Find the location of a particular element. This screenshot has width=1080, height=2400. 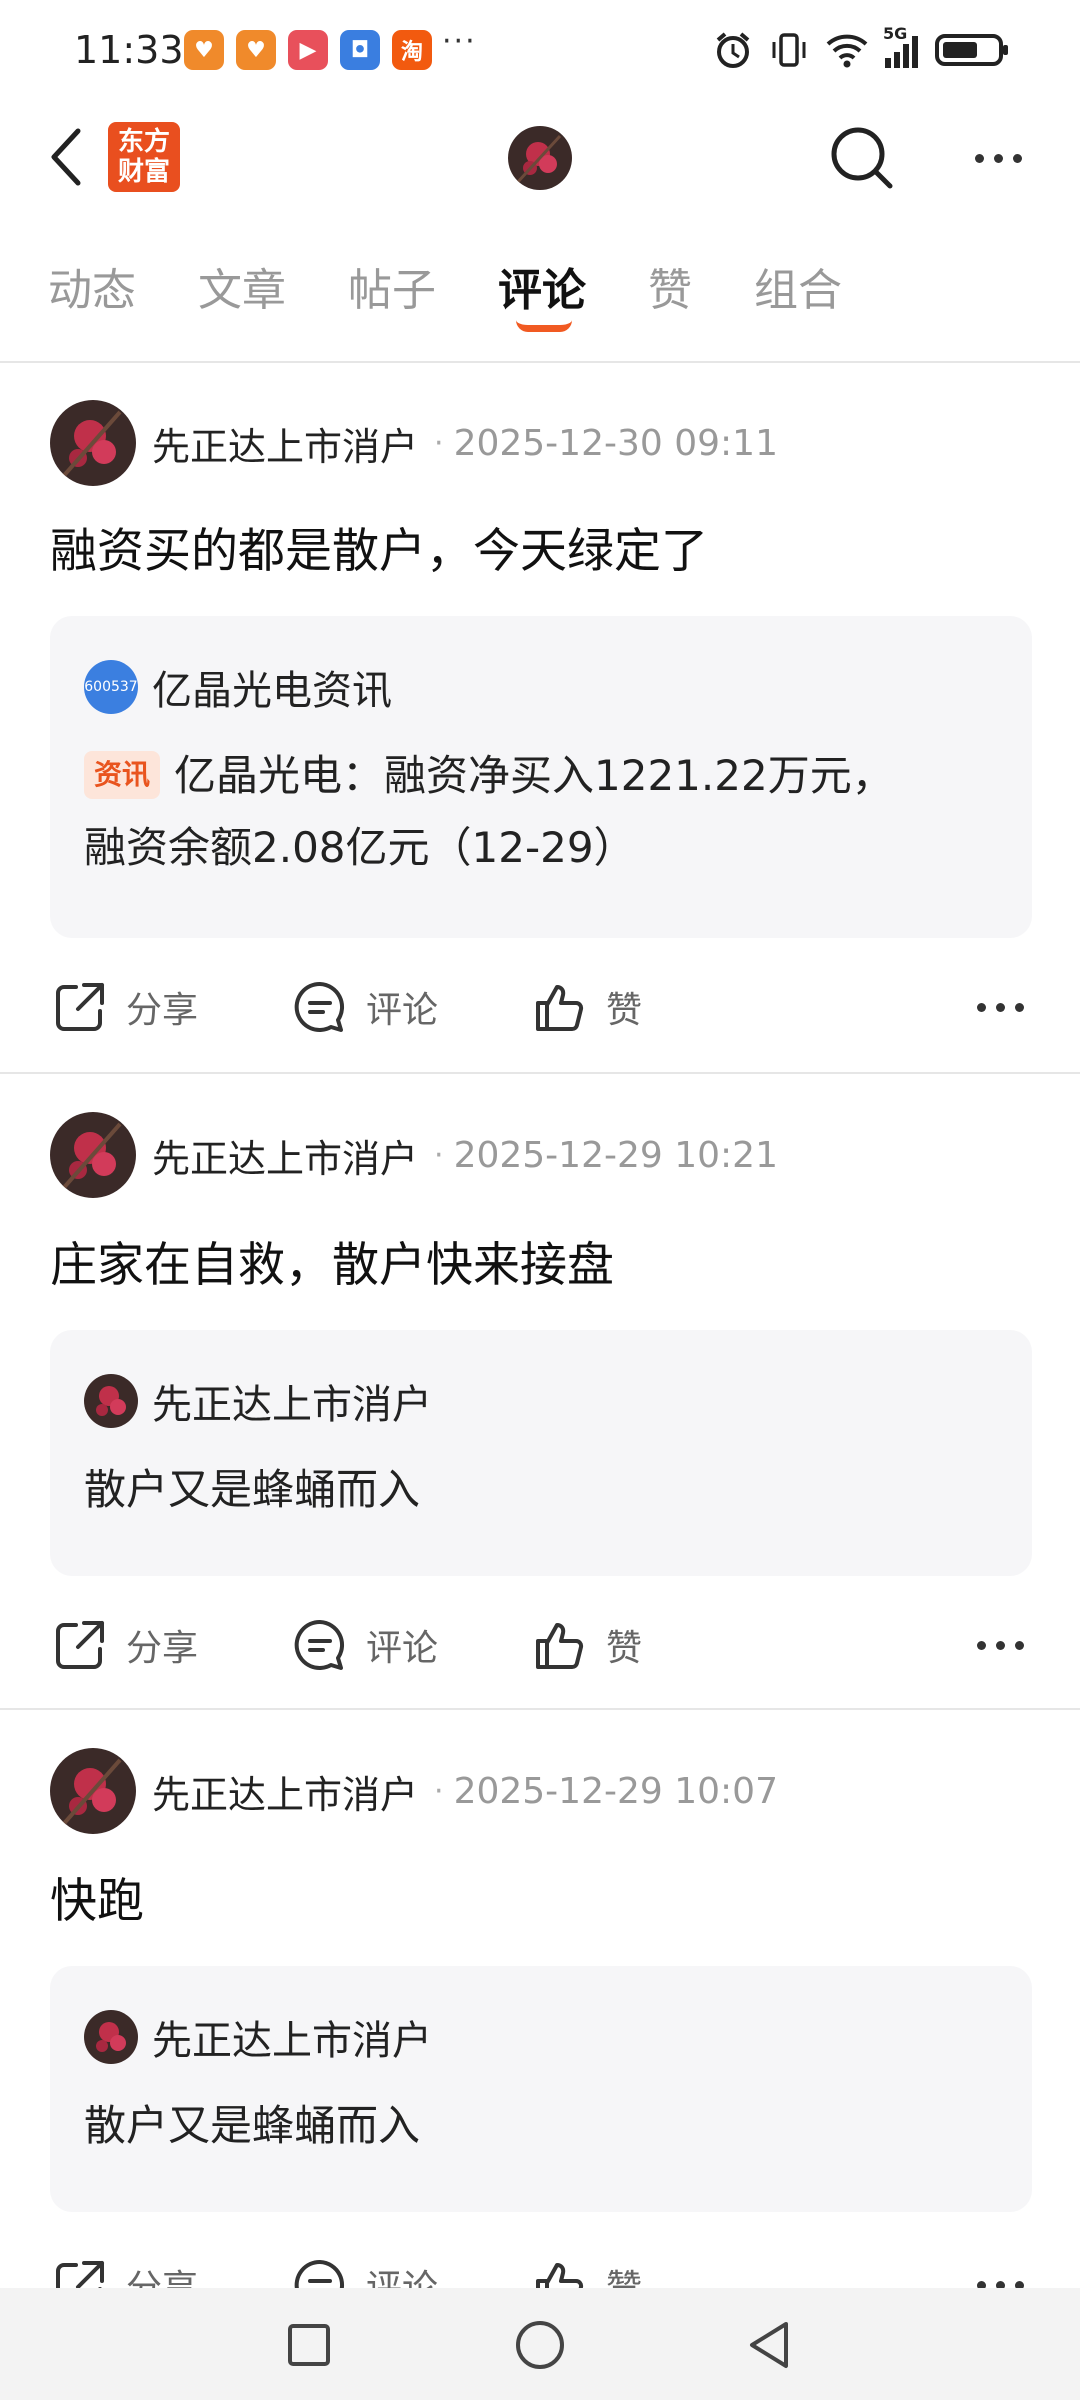

quoted-post-header: 600537 亿晶光电资讯 is located at coordinates (238, 687).